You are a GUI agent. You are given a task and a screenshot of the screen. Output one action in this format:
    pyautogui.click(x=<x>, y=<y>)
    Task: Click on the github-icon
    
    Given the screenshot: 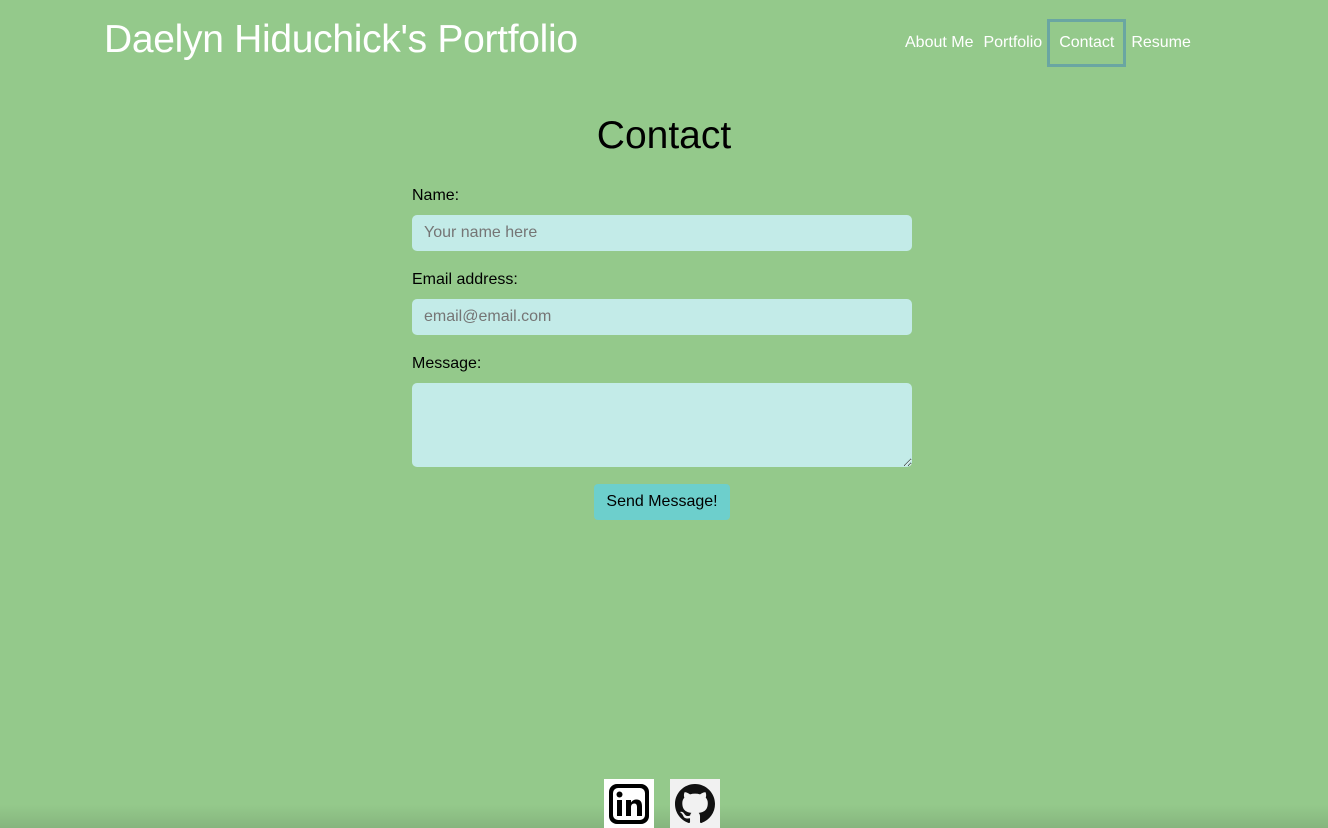 What is the action you would take?
    pyautogui.click(x=695, y=803)
    